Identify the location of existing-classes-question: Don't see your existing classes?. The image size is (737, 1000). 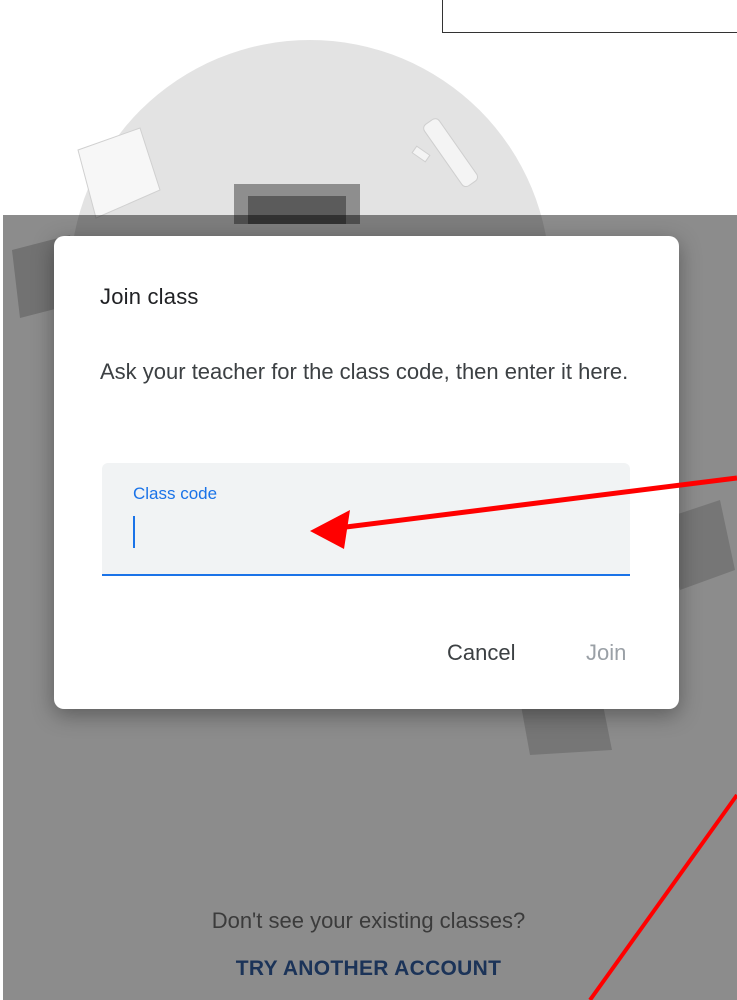
(368, 920).